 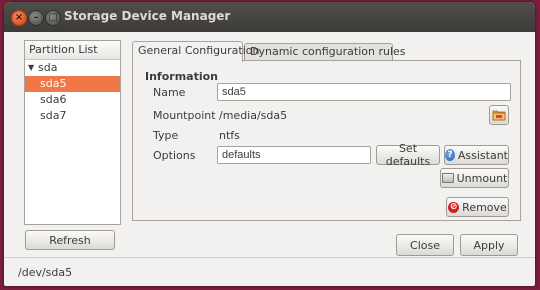 I want to click on tab-dynamic-configuration-rules: Dynamic configuration rules, so click(x=325, y=52).